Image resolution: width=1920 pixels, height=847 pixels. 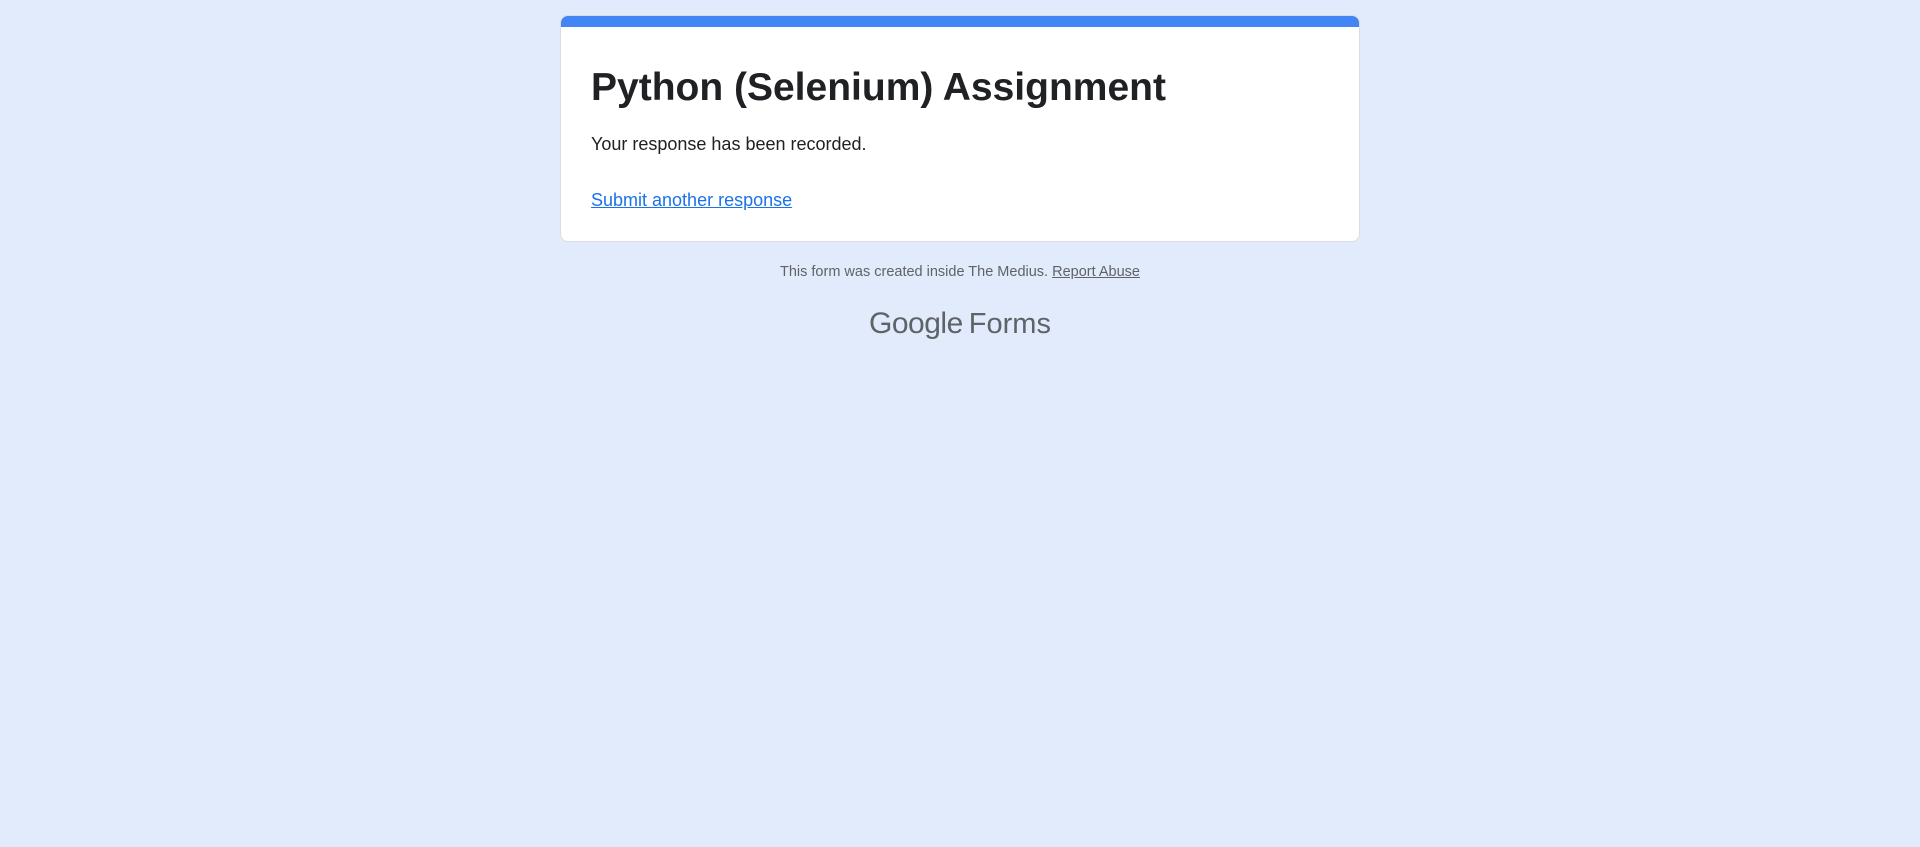 What do you see at coordinates (916, 323) in the screenshot?
I see `brand-google-word: Google` at bounding box center [916, 323].